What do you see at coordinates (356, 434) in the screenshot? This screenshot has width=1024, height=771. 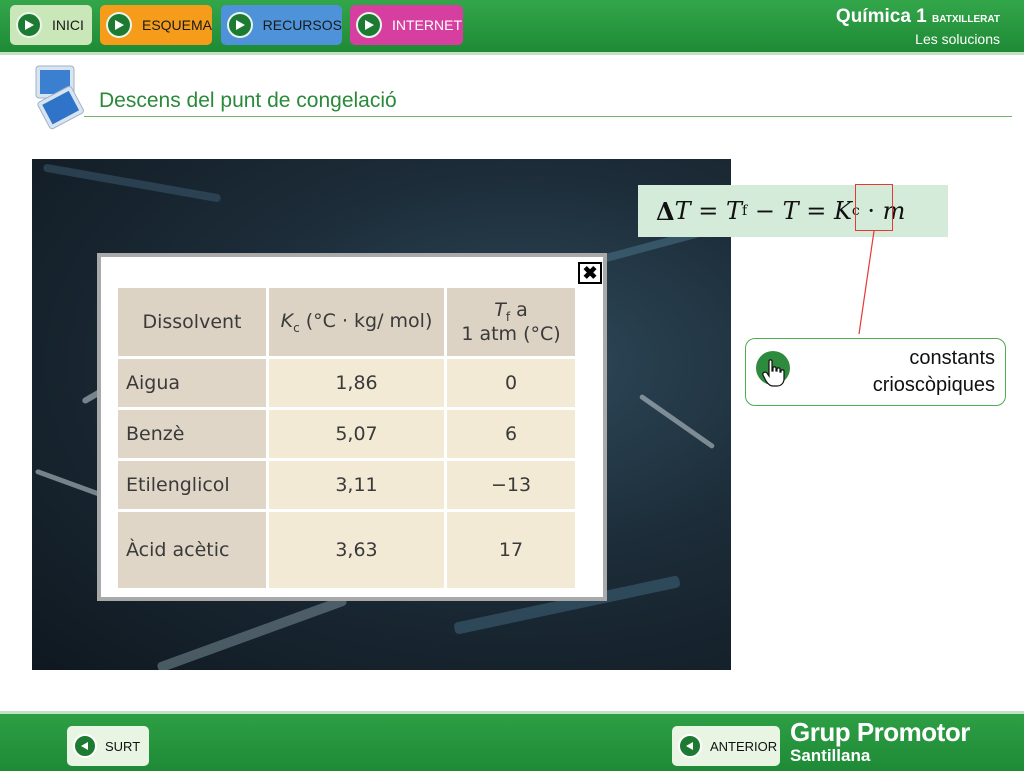 I see `kc-cell: 5,07` at bounding box center [356, 434].